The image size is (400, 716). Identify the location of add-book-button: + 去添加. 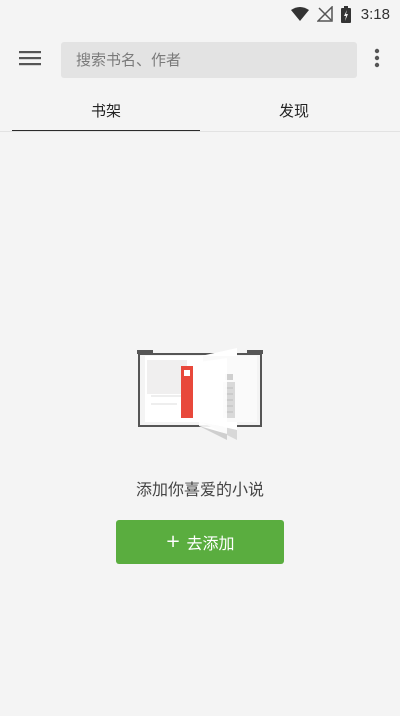
(200, 542).